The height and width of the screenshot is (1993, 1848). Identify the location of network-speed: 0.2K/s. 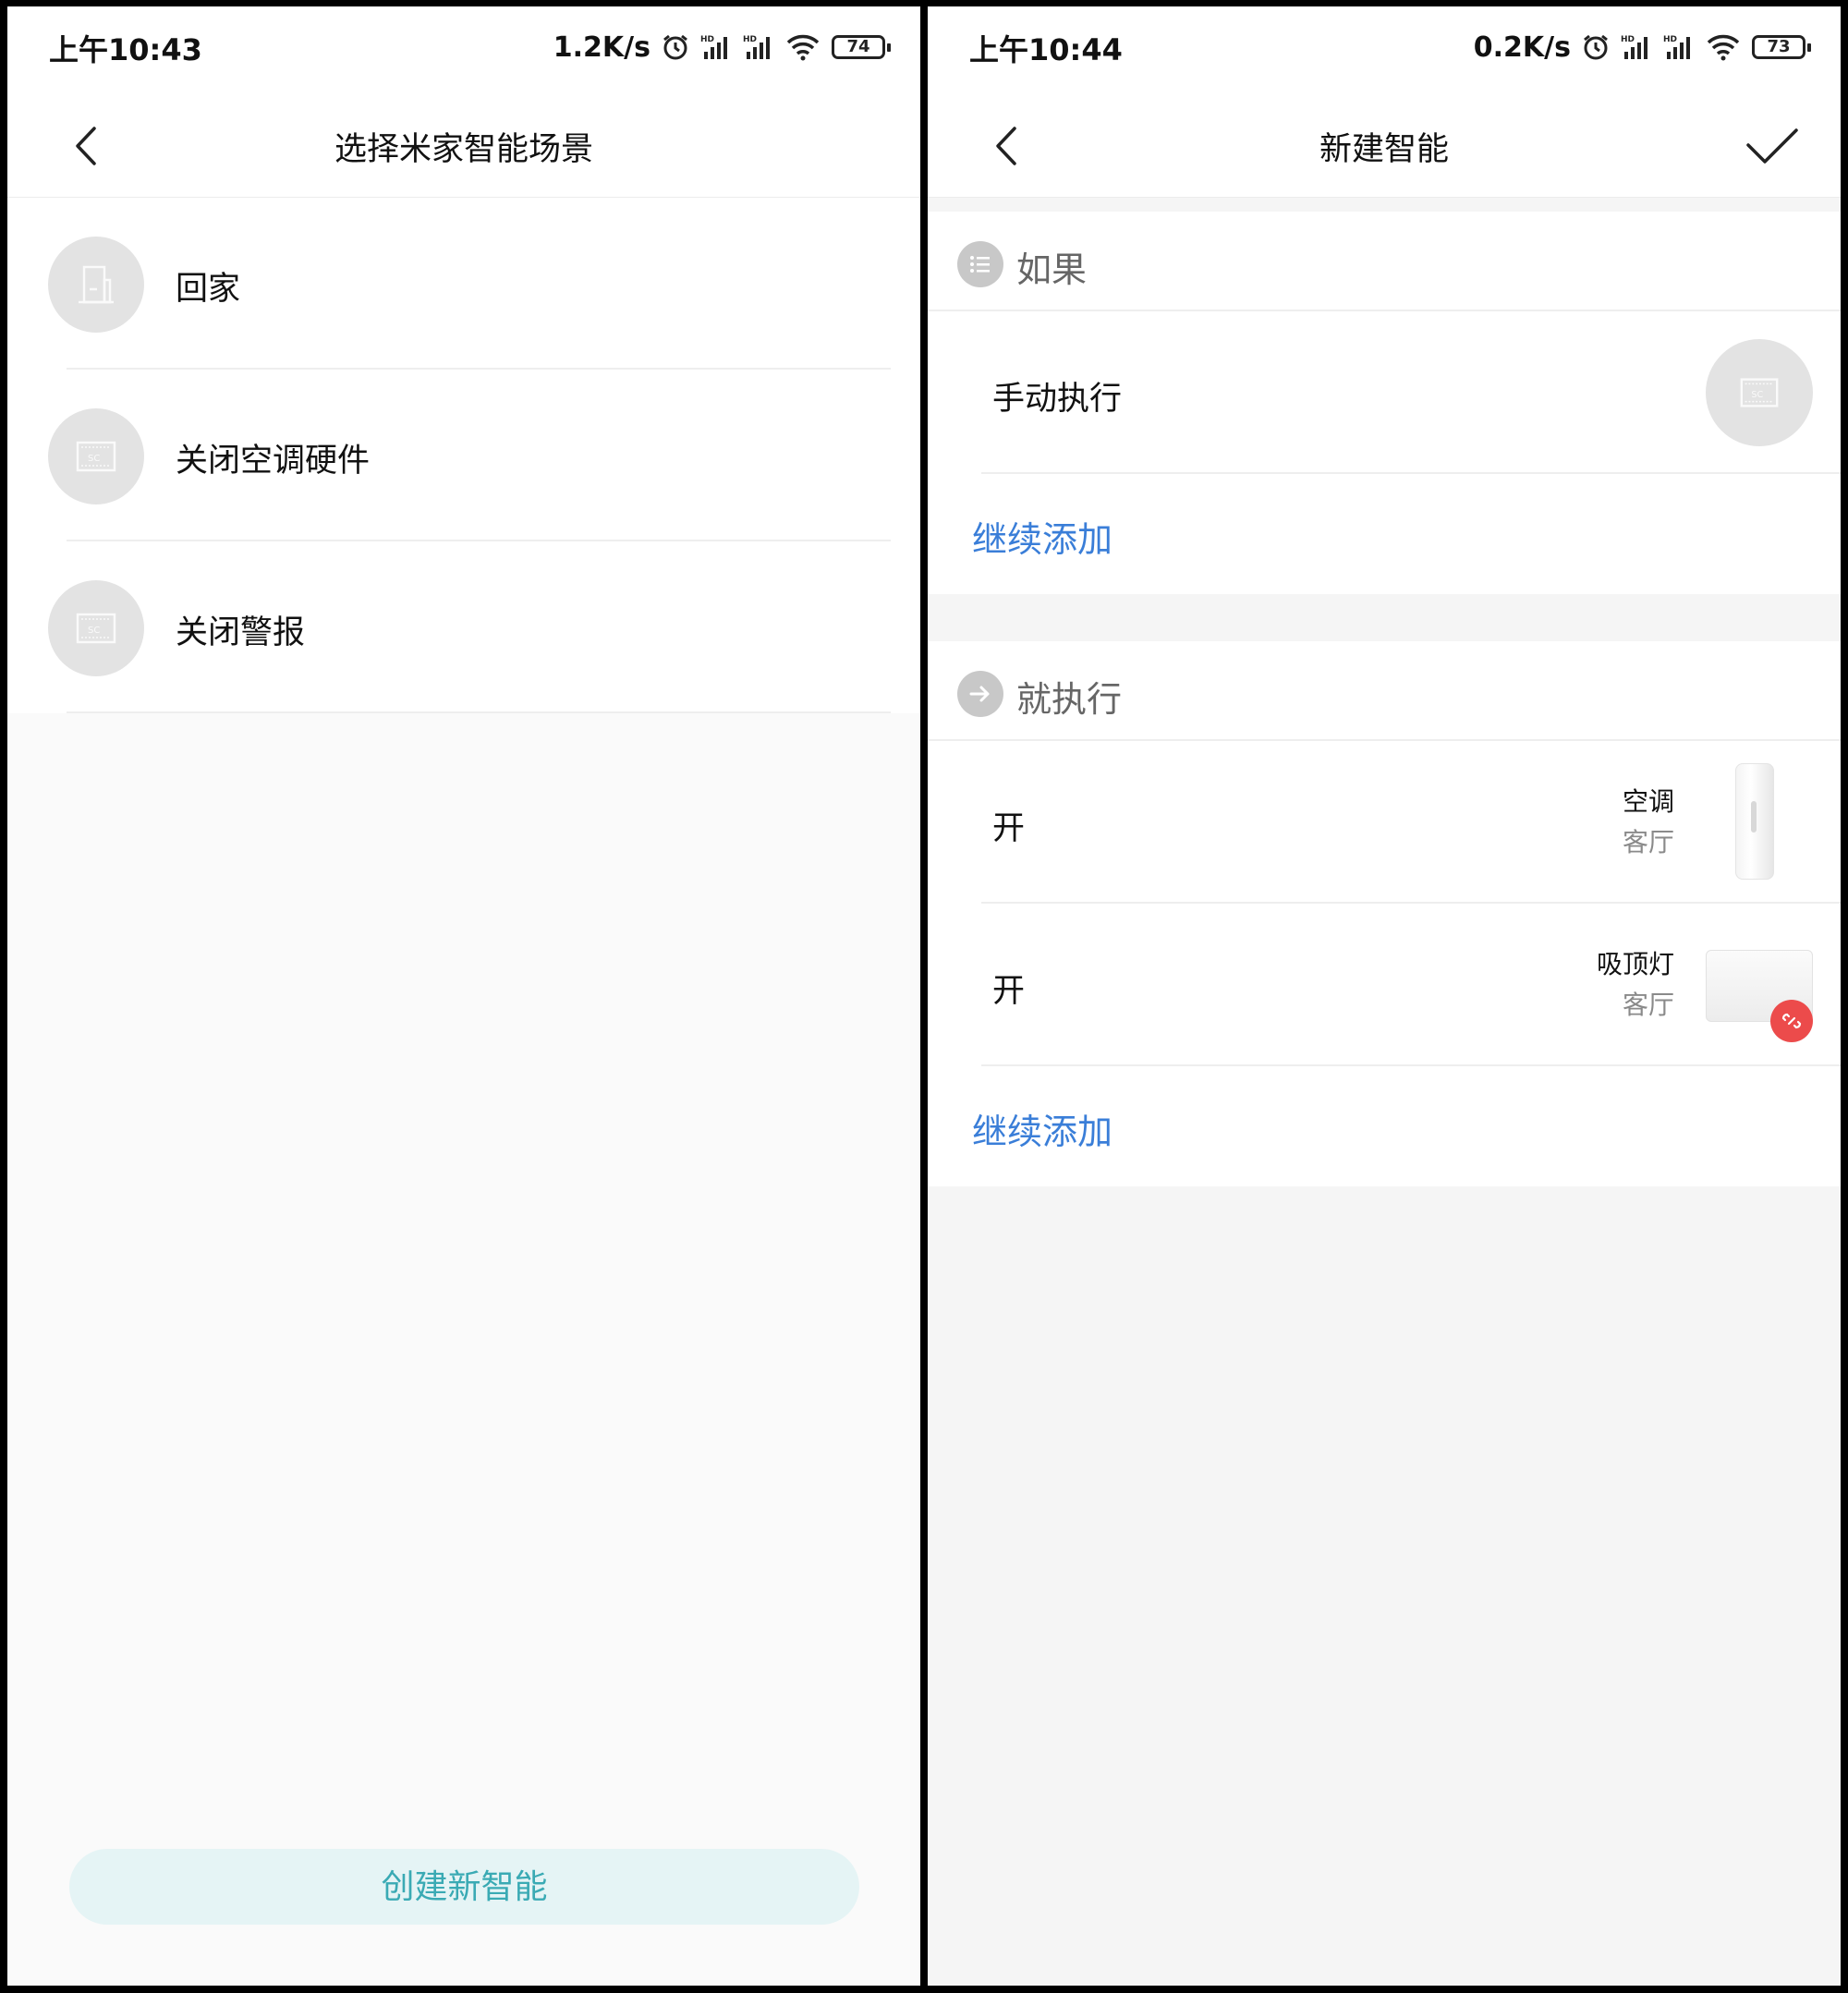
(1522, 47).